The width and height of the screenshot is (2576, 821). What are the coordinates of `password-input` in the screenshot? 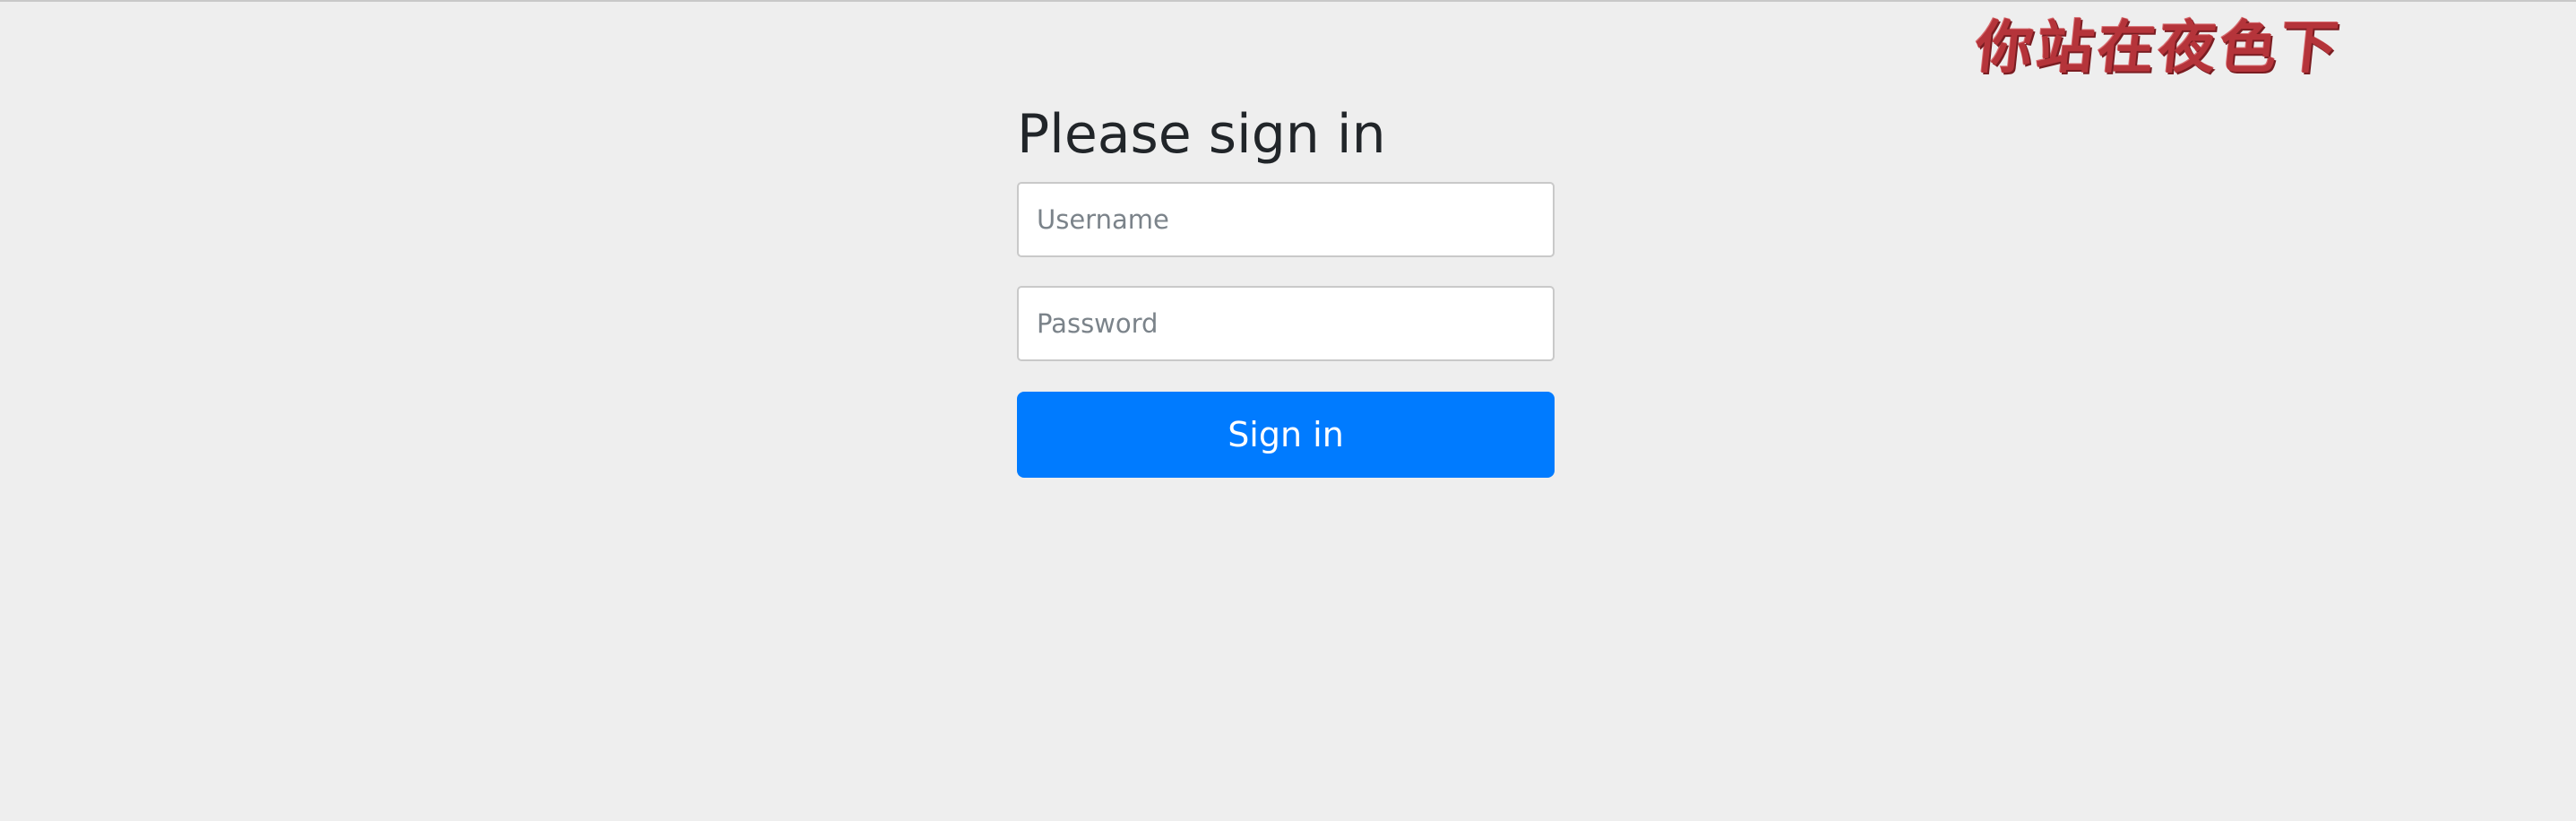 It's located at (1286, 323).